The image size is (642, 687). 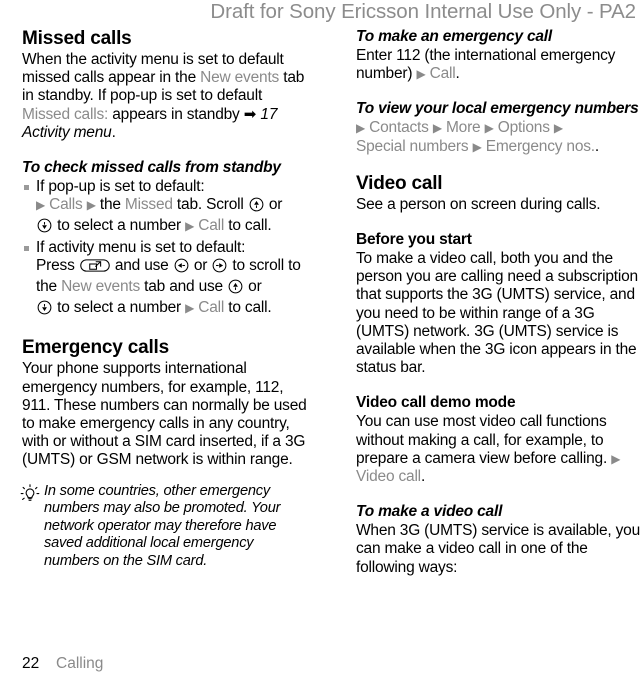 I want to click on text-fragment: tab and use, so click(x=184, y=287).